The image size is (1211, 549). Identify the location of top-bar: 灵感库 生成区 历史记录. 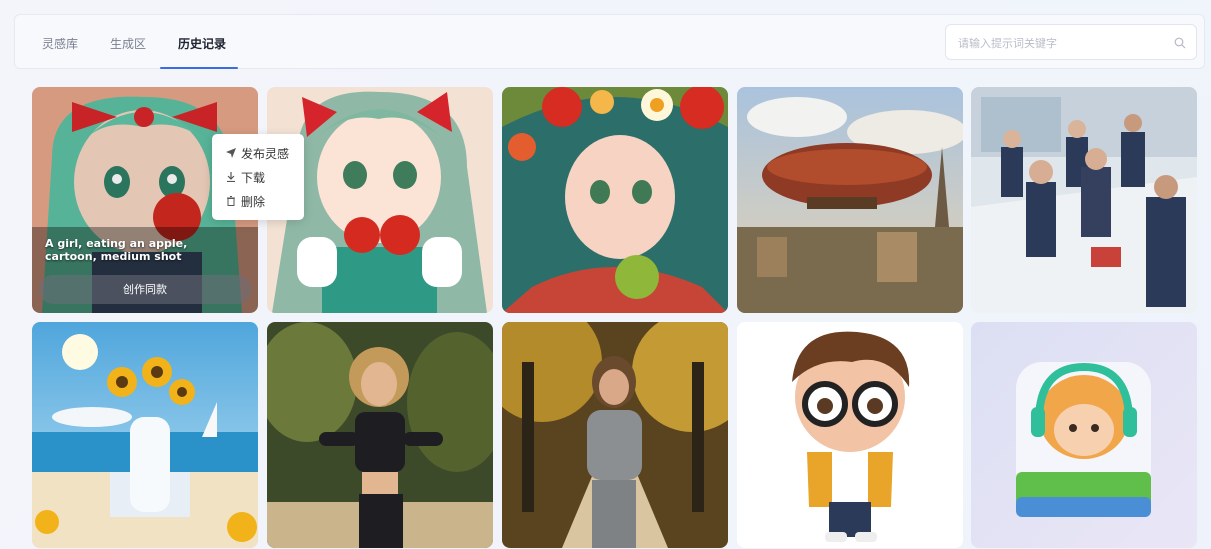
(609, 41).